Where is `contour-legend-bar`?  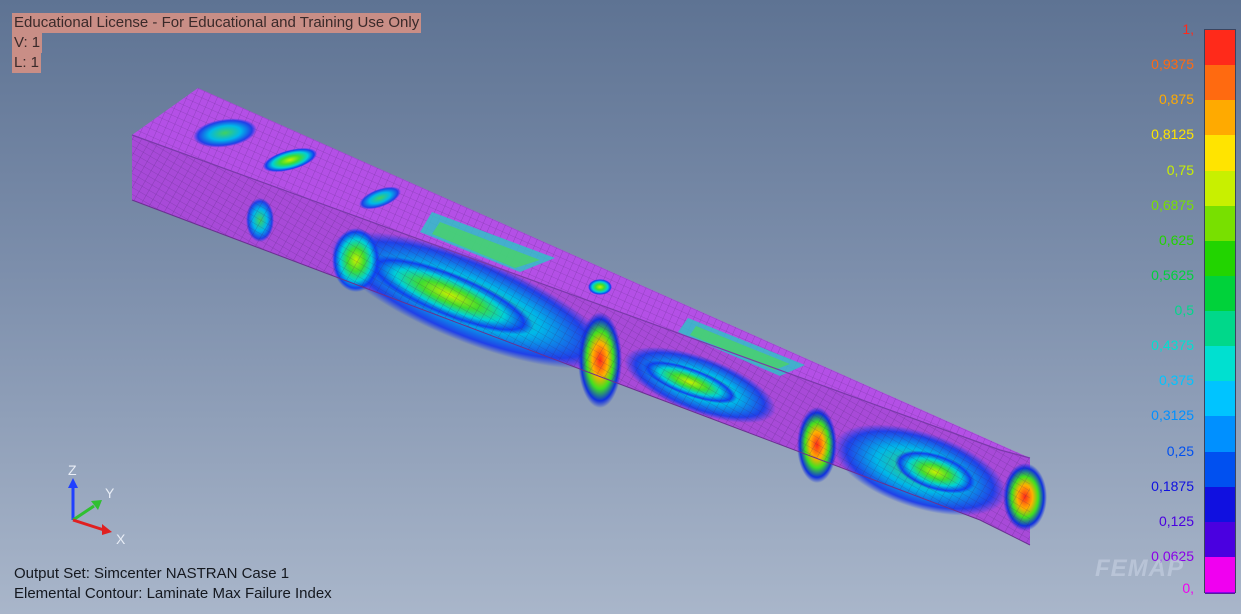 contour-legend-bar is located at coordinates (1220, 311).